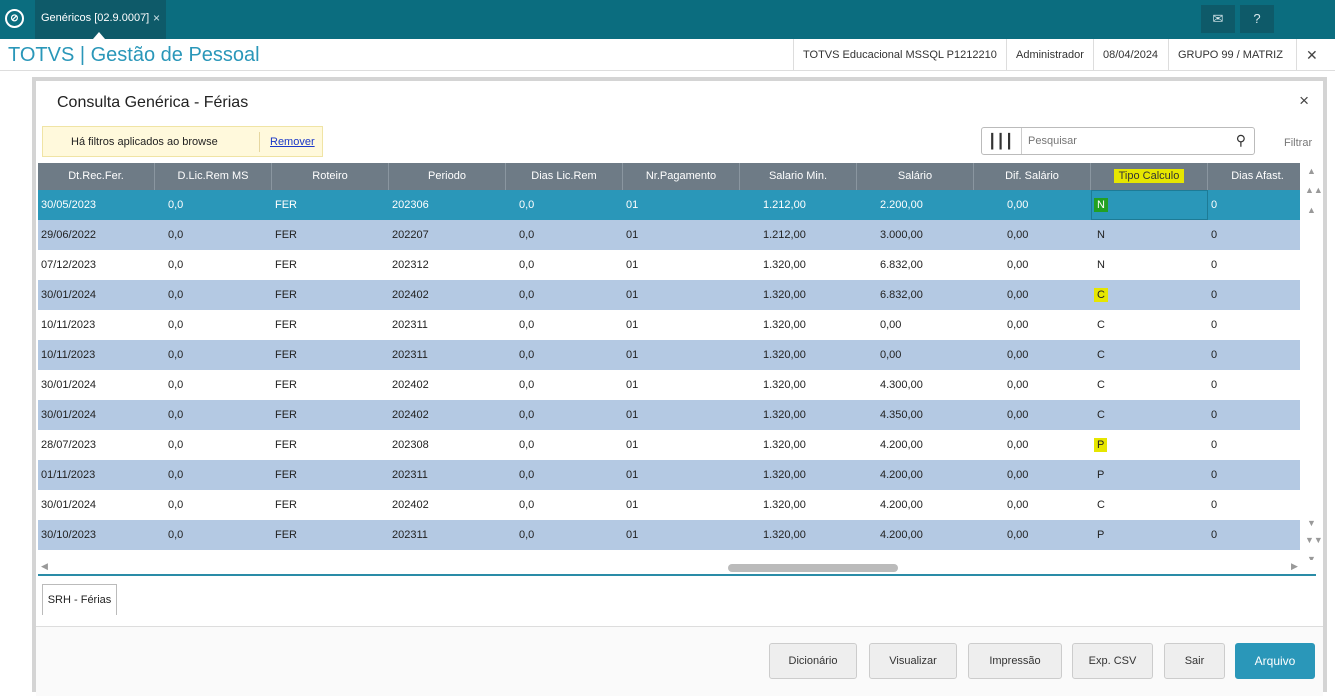 The width and height of the screenshot is (1335, 696). Describe the element at coordinates (813, 568) in the screenshot. I see `horizontal-scroll-thumb` at that location.